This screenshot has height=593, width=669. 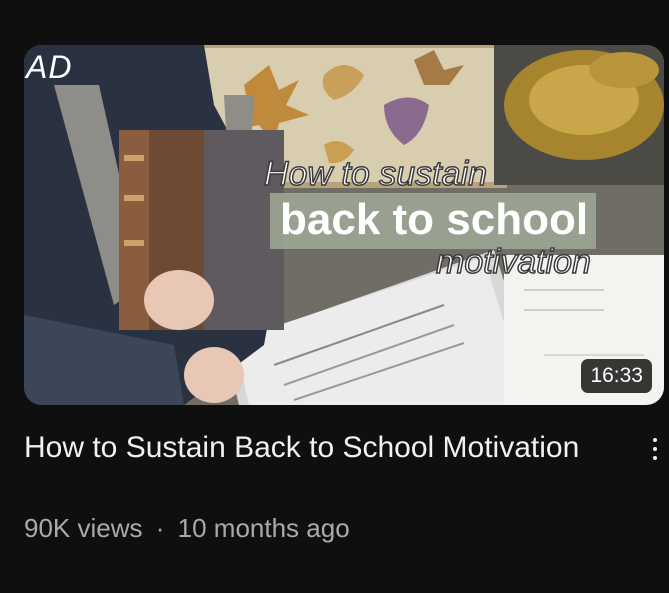 I want to click on view-count: 90K views, so click(x=83, y=528).